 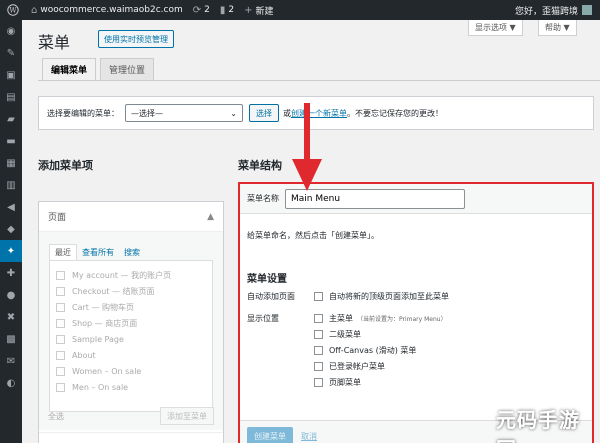 I want to click on analytics-icon: ▥, so click(x=11, y=185).